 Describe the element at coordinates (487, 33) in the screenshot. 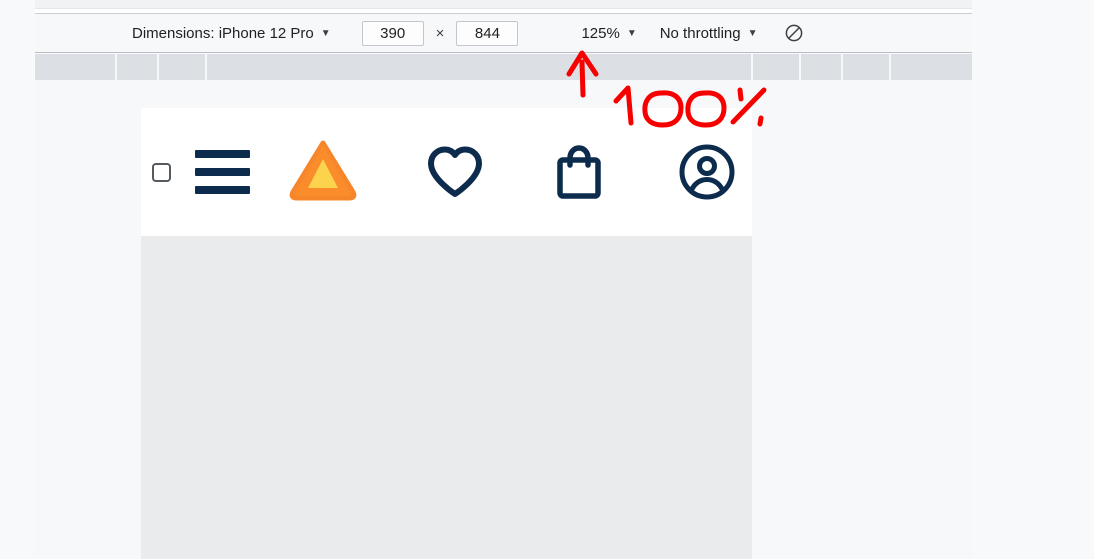

I see `viewport-height-input` at that location.